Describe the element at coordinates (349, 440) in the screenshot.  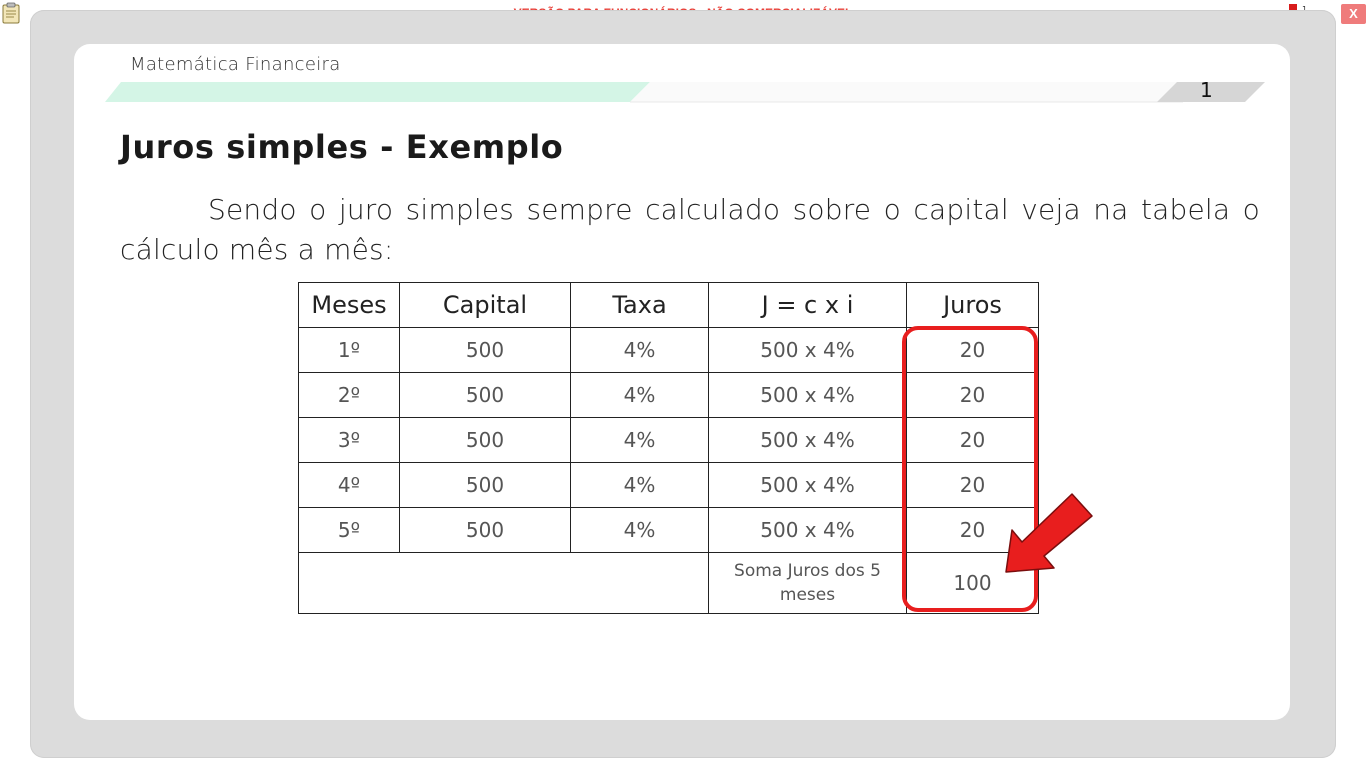
I see `cell-mes: 3º` at that location.